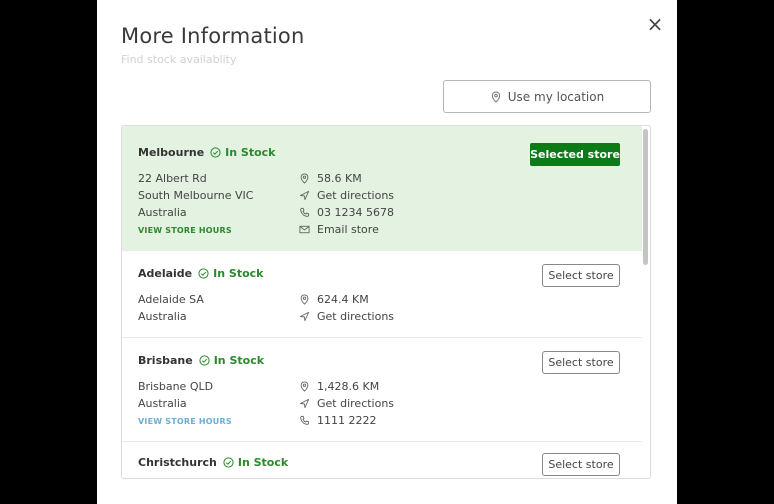  Describe the element at coordinates (171, 299) in the screenshot. I see `address-line: Adelaide SA` at that location.